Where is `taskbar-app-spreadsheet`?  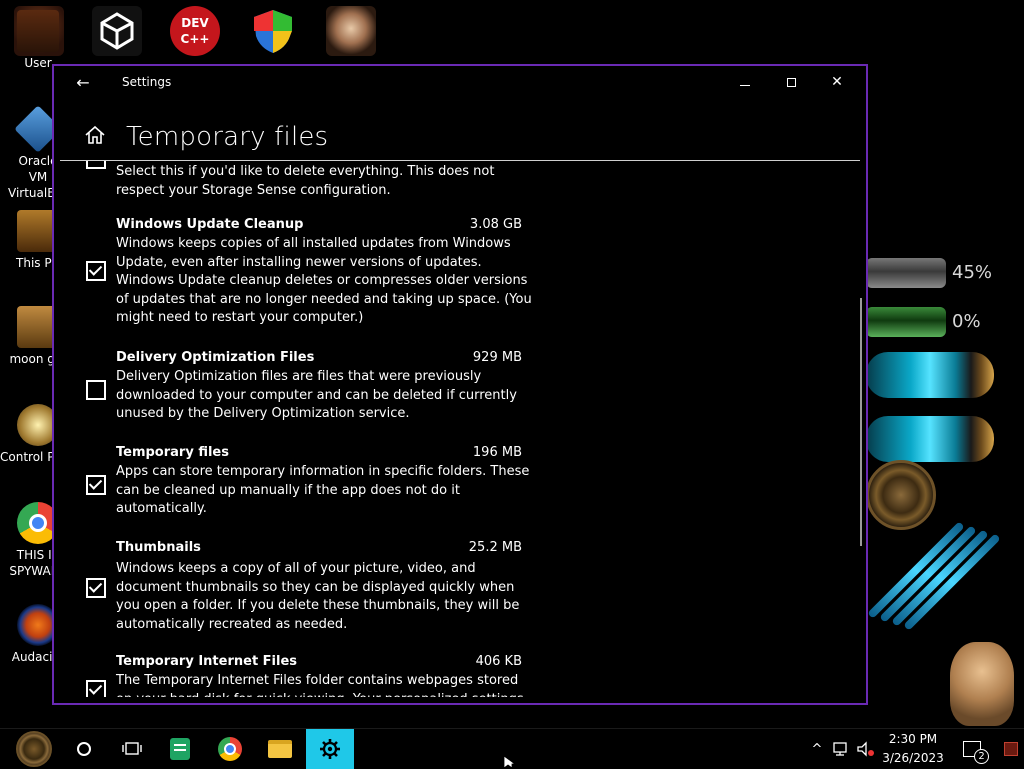 taskbar-app-spreadsheet is located at coordinates (180, 749).